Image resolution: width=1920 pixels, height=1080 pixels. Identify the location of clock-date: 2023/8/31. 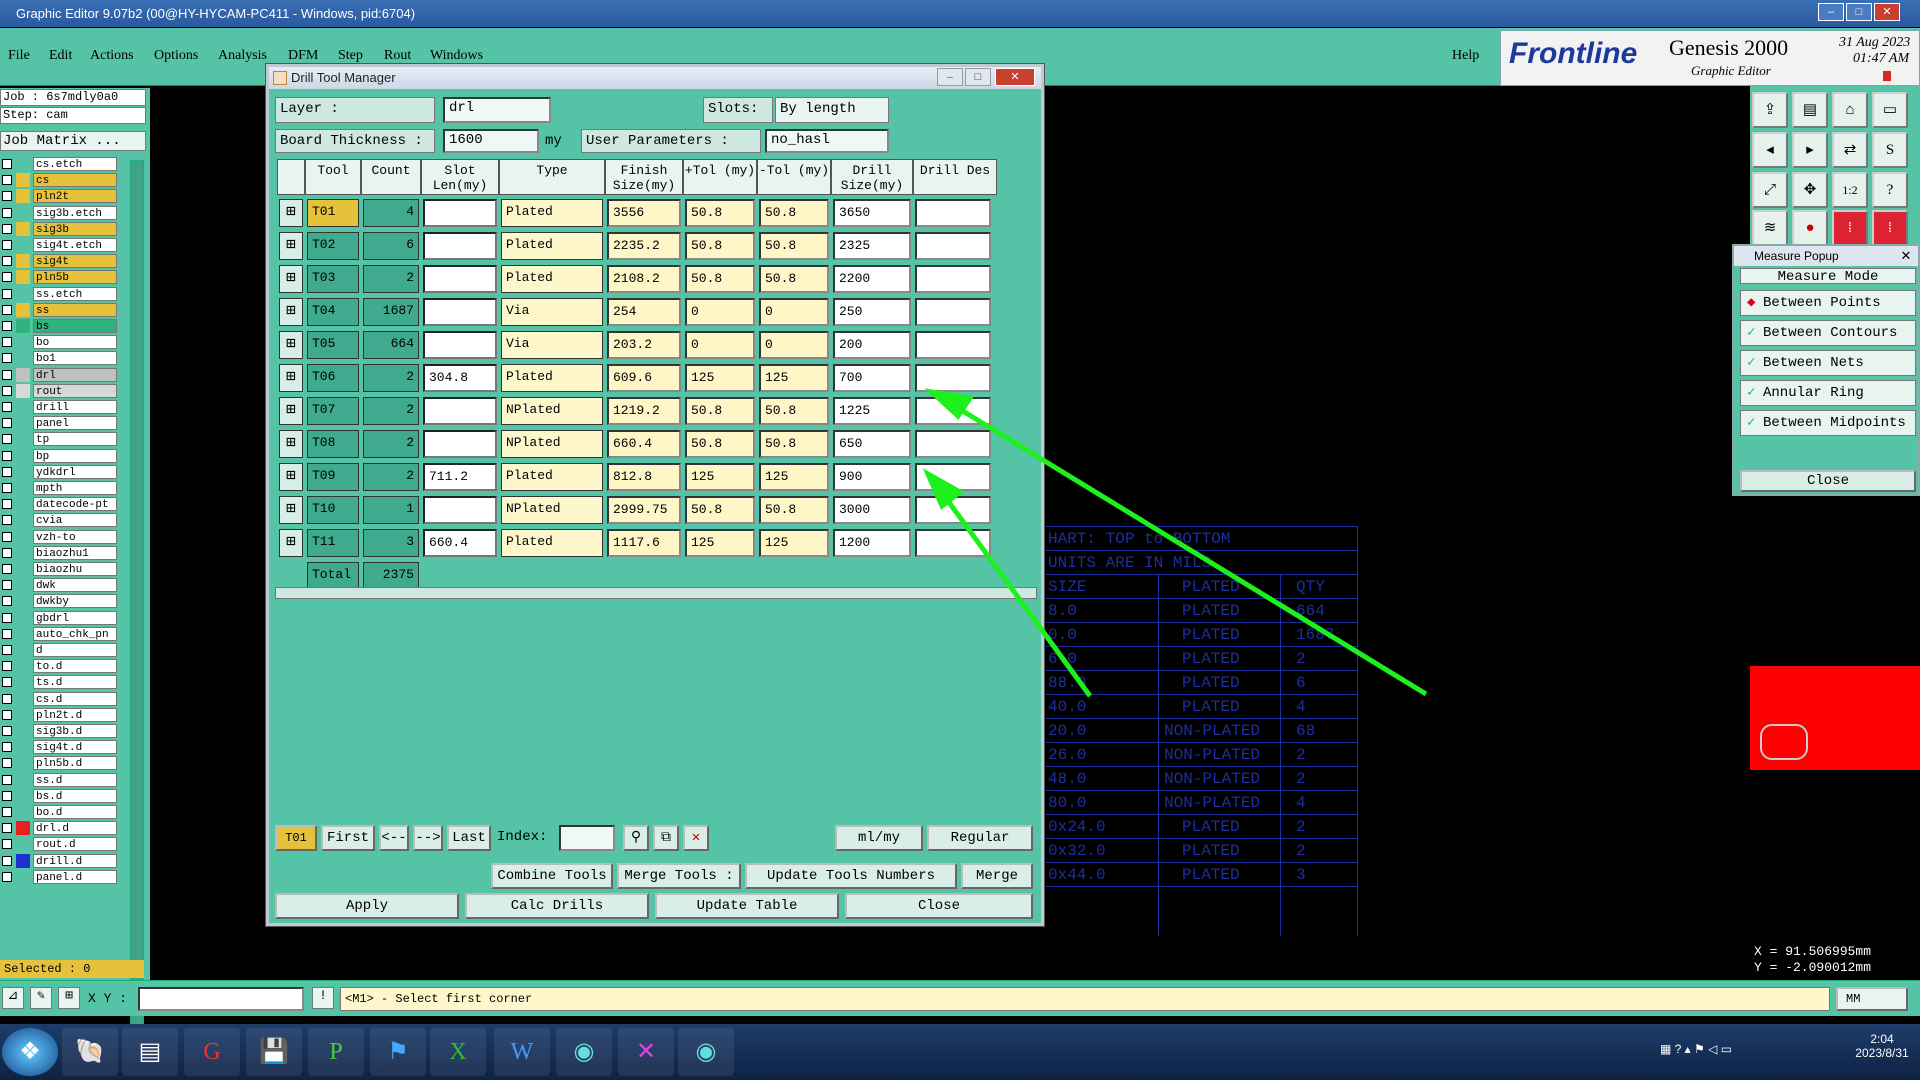
(1882, 1053).